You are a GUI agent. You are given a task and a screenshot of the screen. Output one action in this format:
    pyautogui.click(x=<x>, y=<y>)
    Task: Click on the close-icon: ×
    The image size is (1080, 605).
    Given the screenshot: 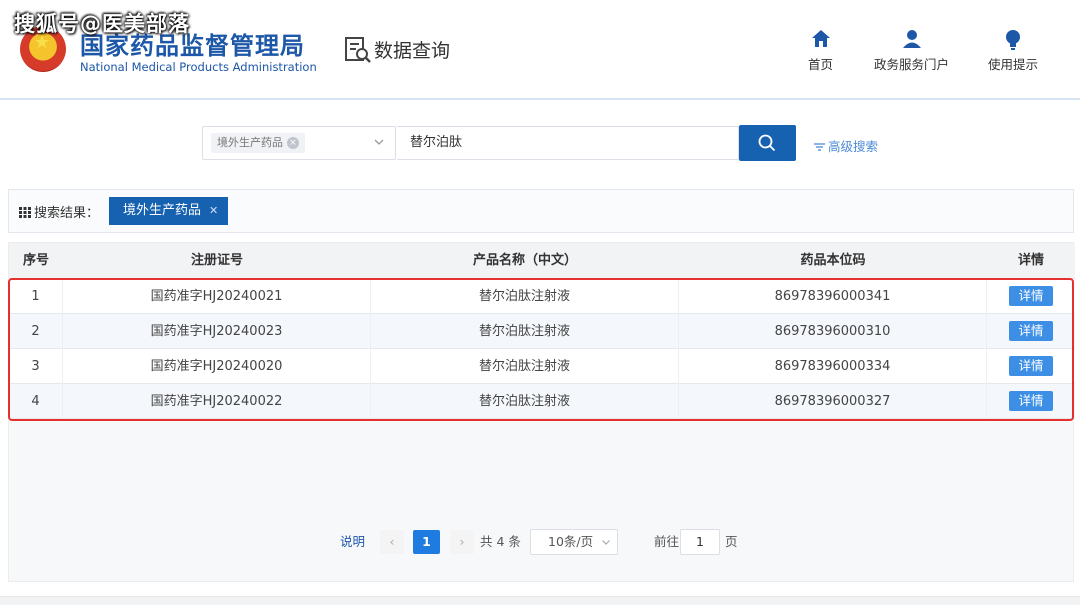 What is the action you would take?
    pyautogui.click(x=293, y=143)
    